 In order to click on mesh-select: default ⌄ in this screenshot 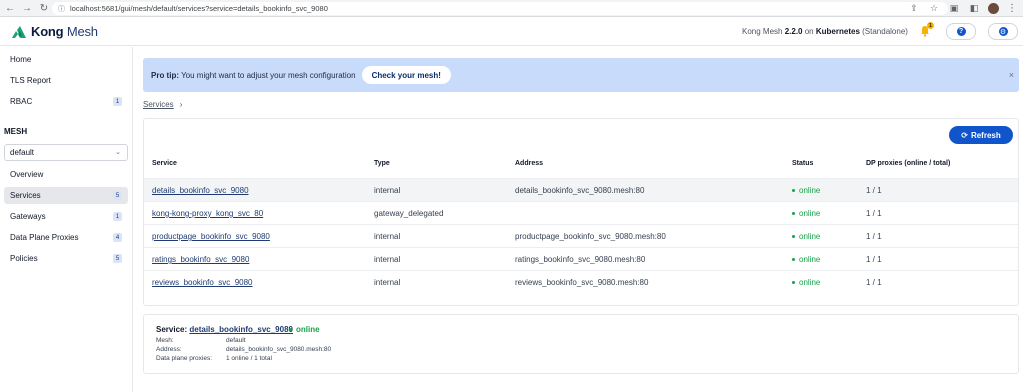, I will do `click(66, 152)`.